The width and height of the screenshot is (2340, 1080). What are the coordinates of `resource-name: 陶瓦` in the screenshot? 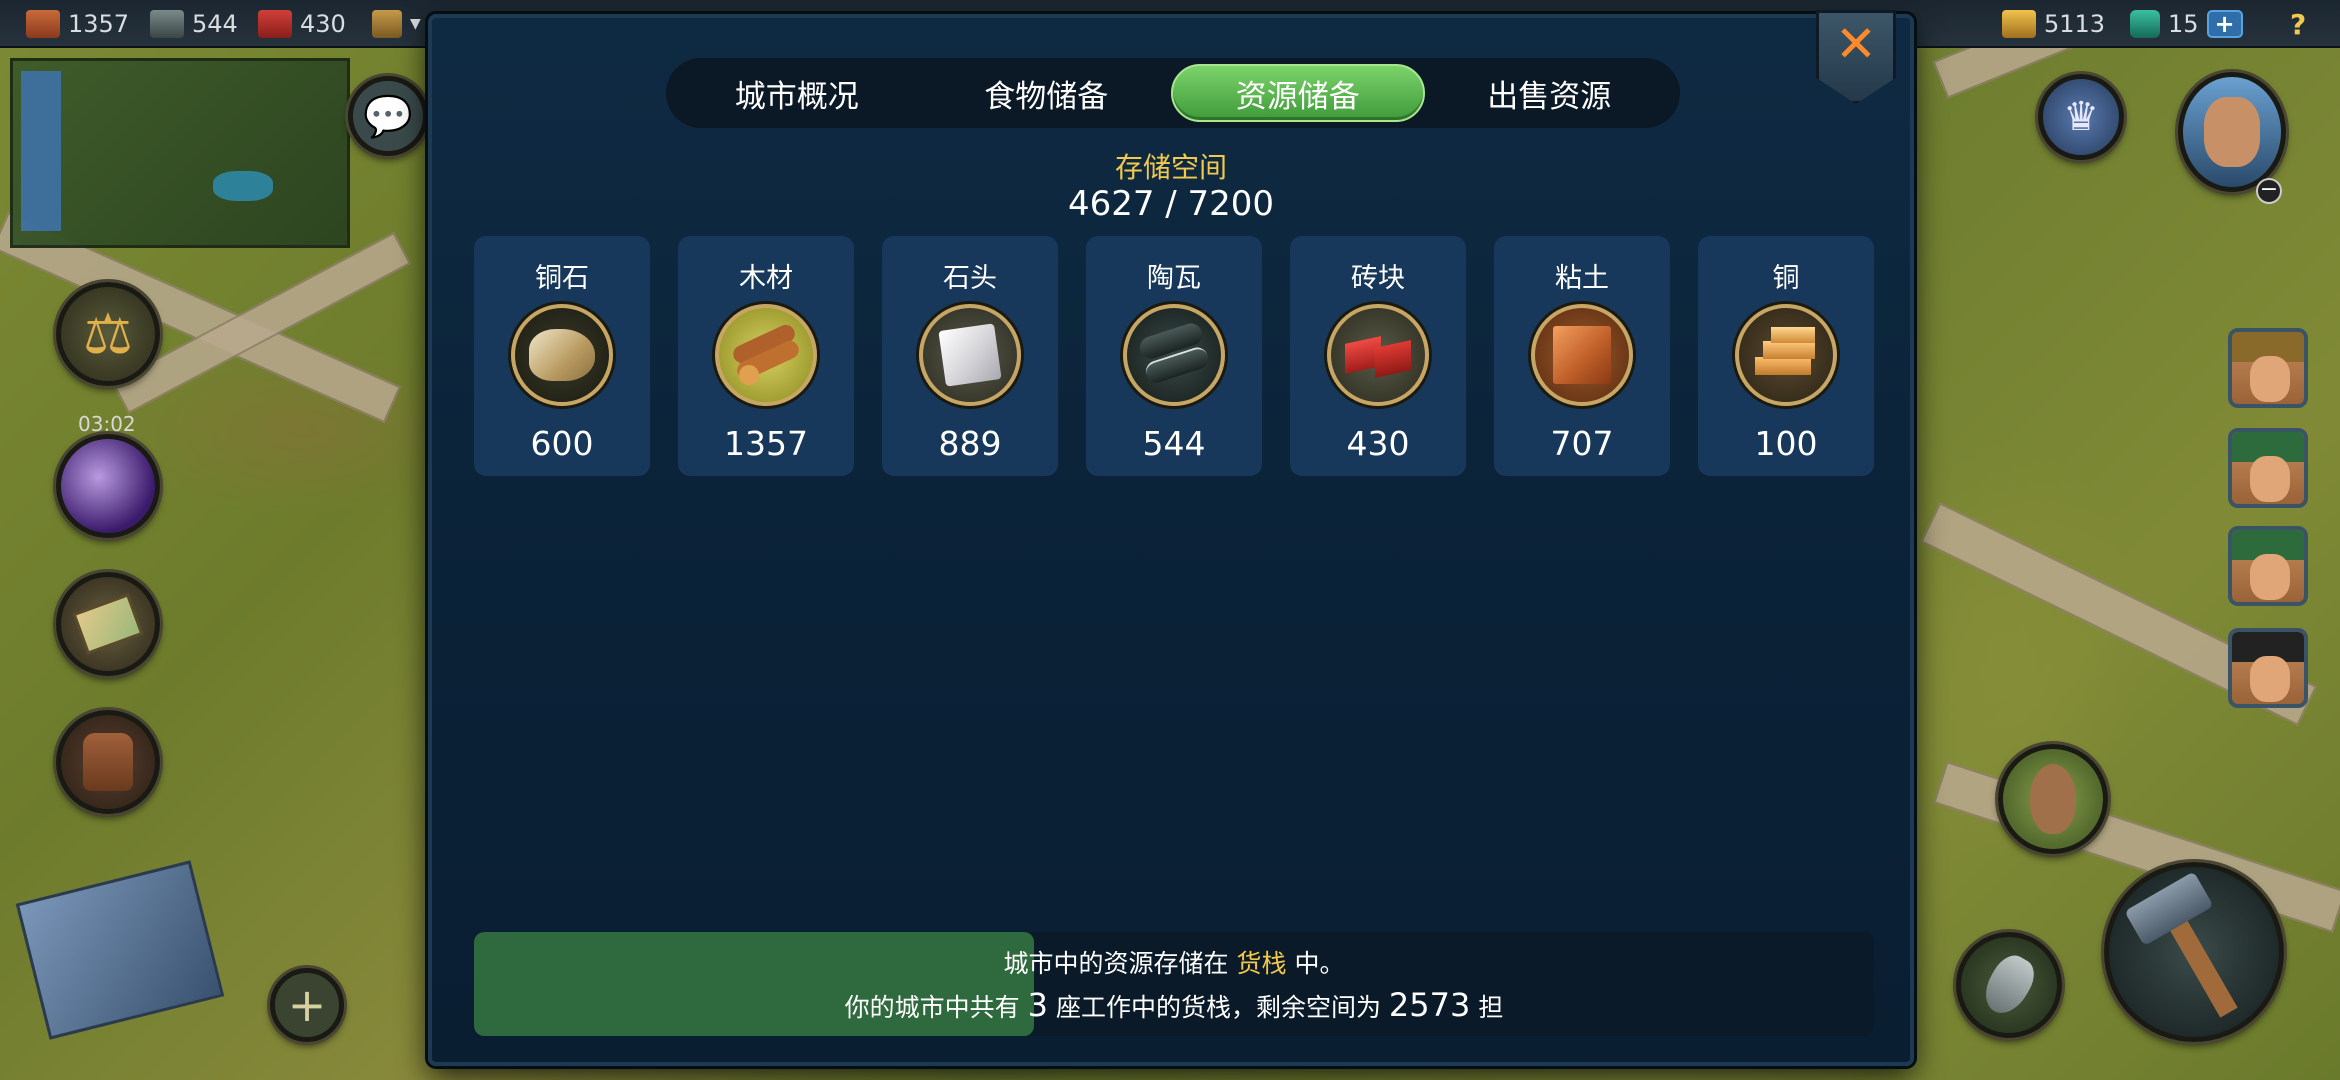 It's located at (1174, 278).